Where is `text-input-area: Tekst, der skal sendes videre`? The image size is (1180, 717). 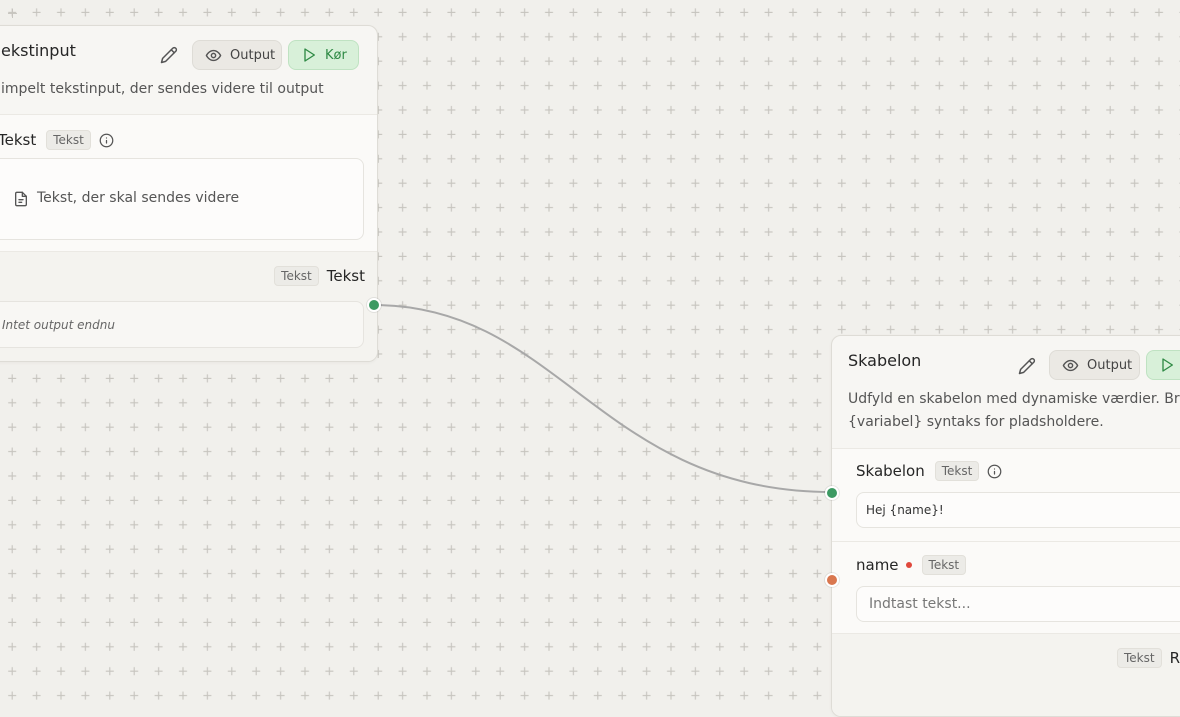
text-input-area: Tekst, der skal sendes videre is located at coordinates (182, 199).